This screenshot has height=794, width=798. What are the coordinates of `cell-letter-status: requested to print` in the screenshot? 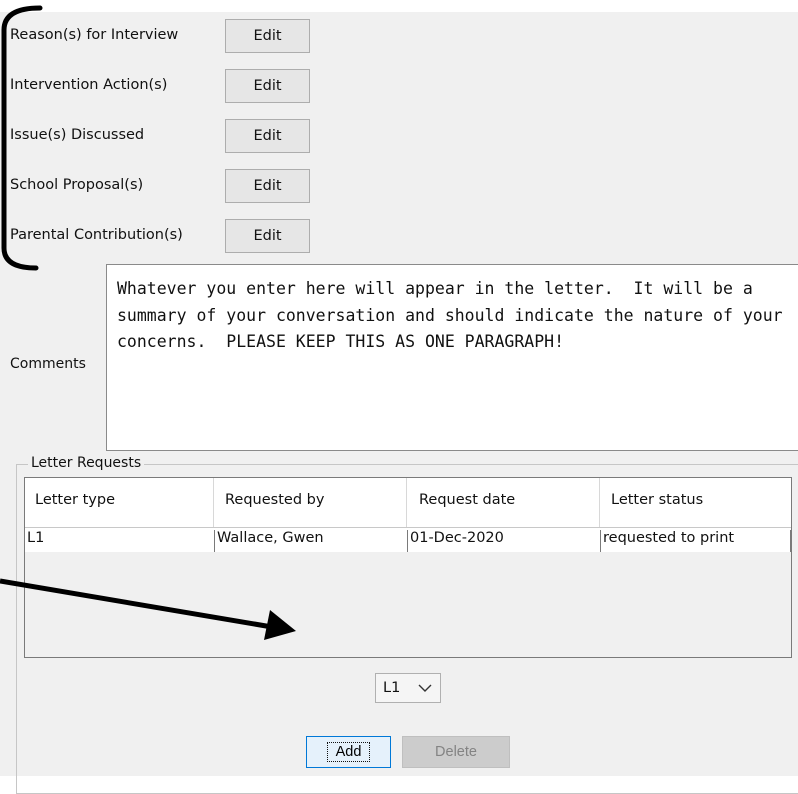 It's located at (697, 541).